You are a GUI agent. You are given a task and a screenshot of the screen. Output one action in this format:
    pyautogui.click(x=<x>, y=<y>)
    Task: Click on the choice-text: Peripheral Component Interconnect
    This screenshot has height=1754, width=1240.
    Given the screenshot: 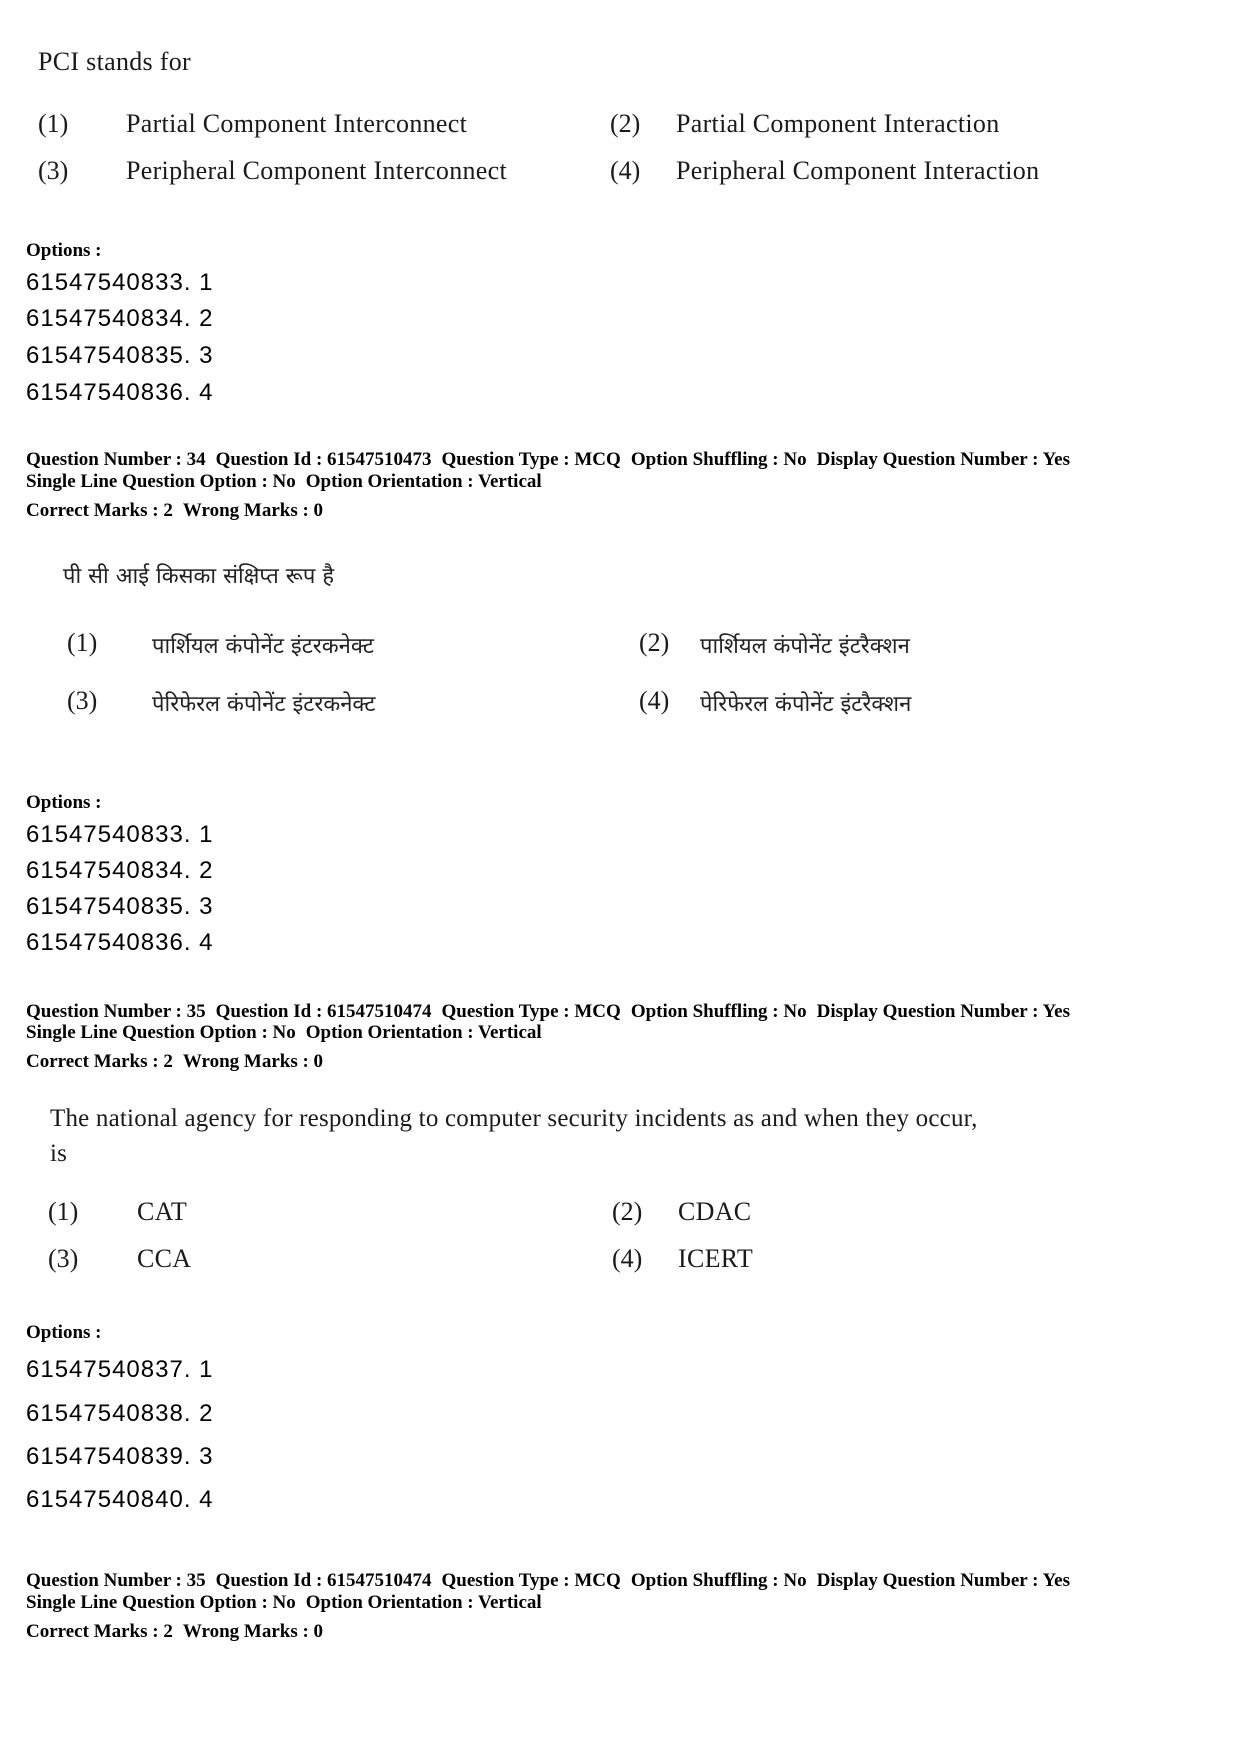 What is the action you would take?
    pyautogui.click(x=316, y=170)
    